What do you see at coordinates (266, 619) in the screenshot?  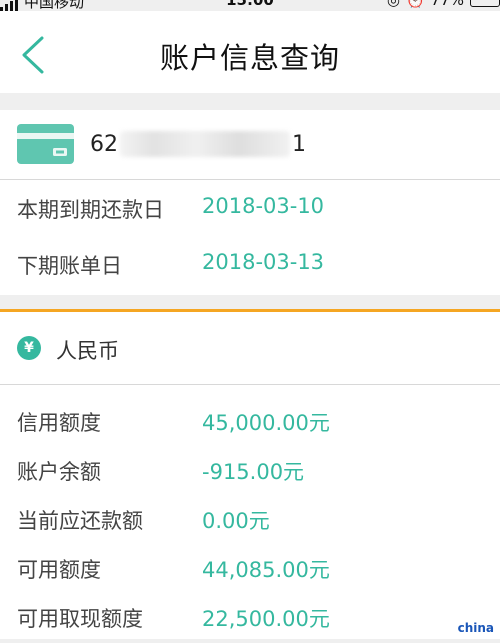 I see `cash-advance-limit-value: 22,500.00元` at bounding box center [266, 619].